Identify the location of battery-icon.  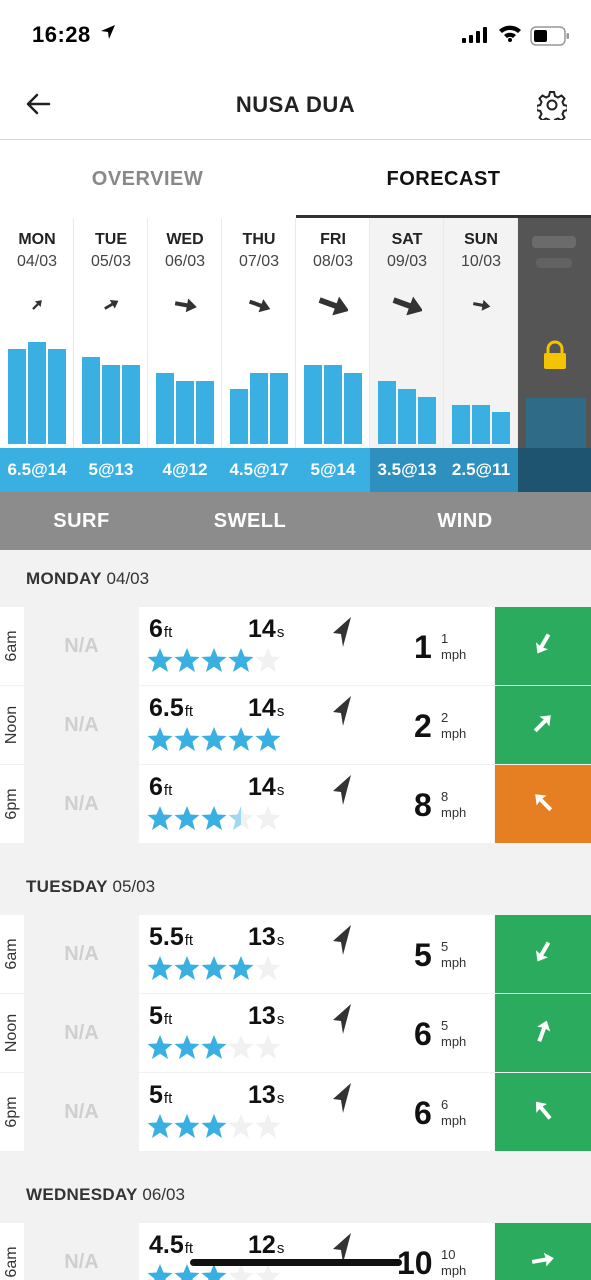
(550, 38).